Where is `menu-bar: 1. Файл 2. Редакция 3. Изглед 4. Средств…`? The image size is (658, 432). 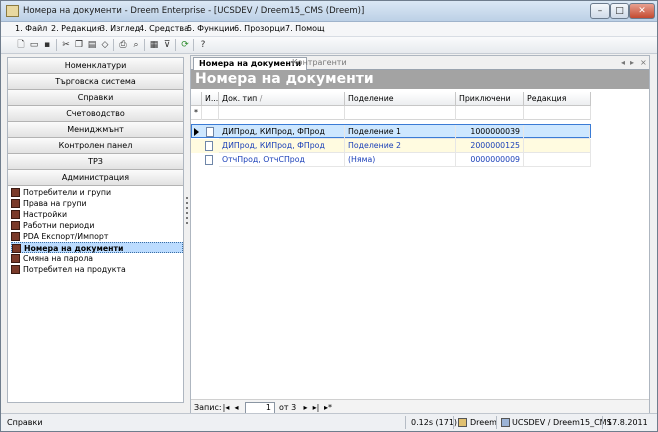 menu-bar: 1. Файл 2. Редакция 3. Изглед 4. Средств… is located at coordinates (329, 29).